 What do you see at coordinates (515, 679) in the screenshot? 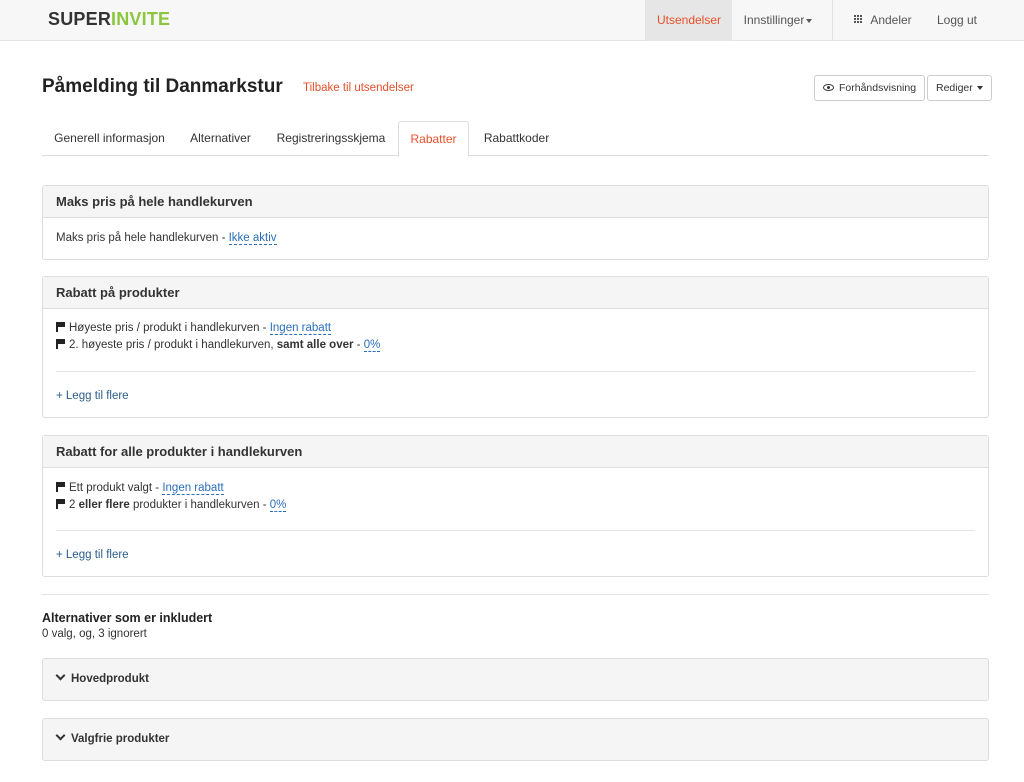
I see `collapsible-hovedprodukt: Hovedprodukt` at bounding box center [515, 679].